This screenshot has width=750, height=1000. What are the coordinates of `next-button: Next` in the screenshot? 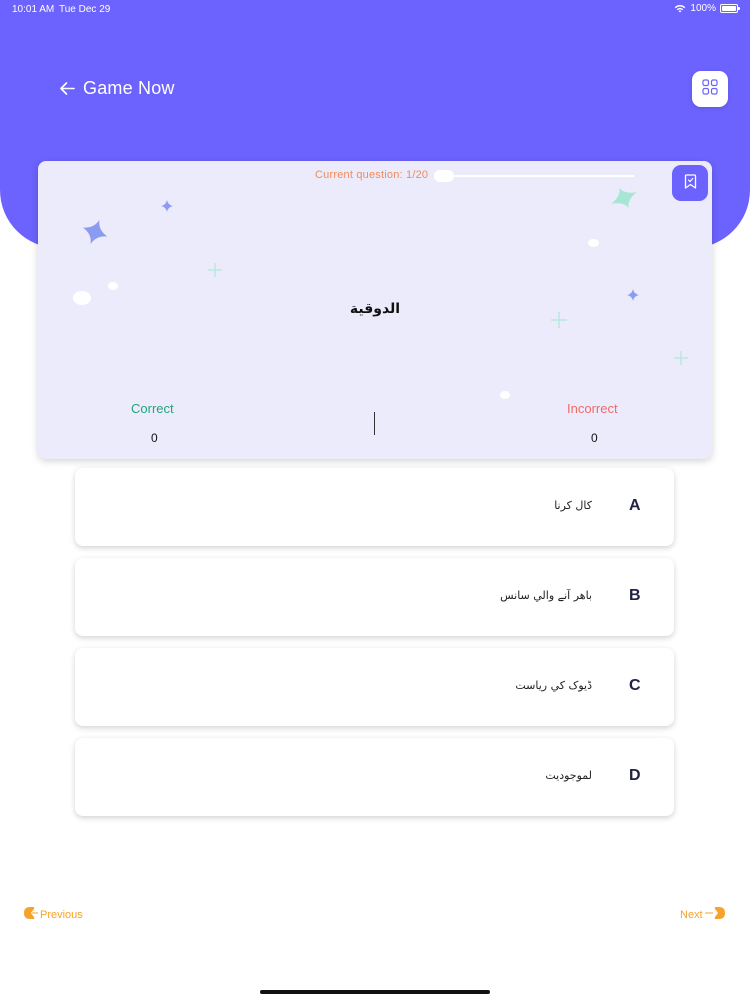 It's located at (703, 914).